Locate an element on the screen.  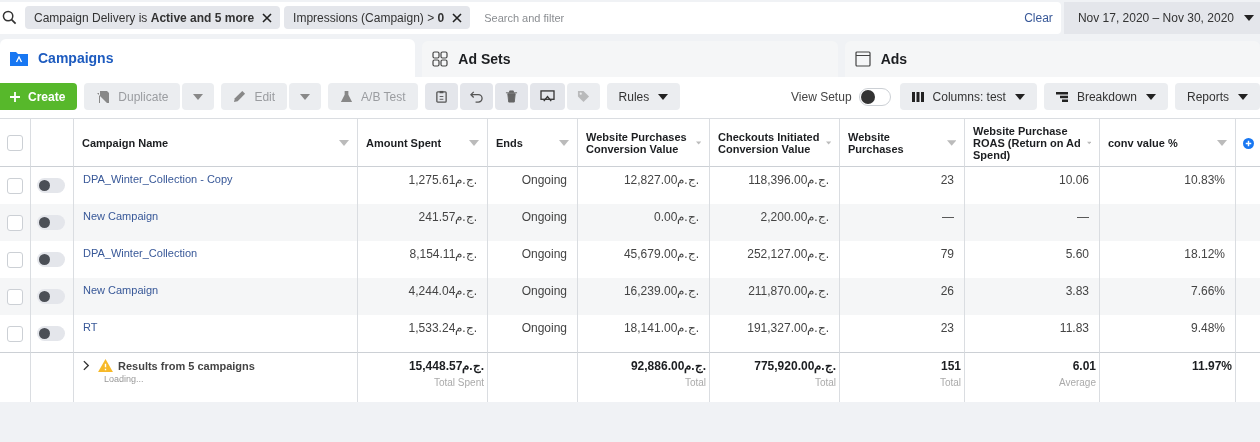
view-setup-toggle is located at coordinates (874, 96).